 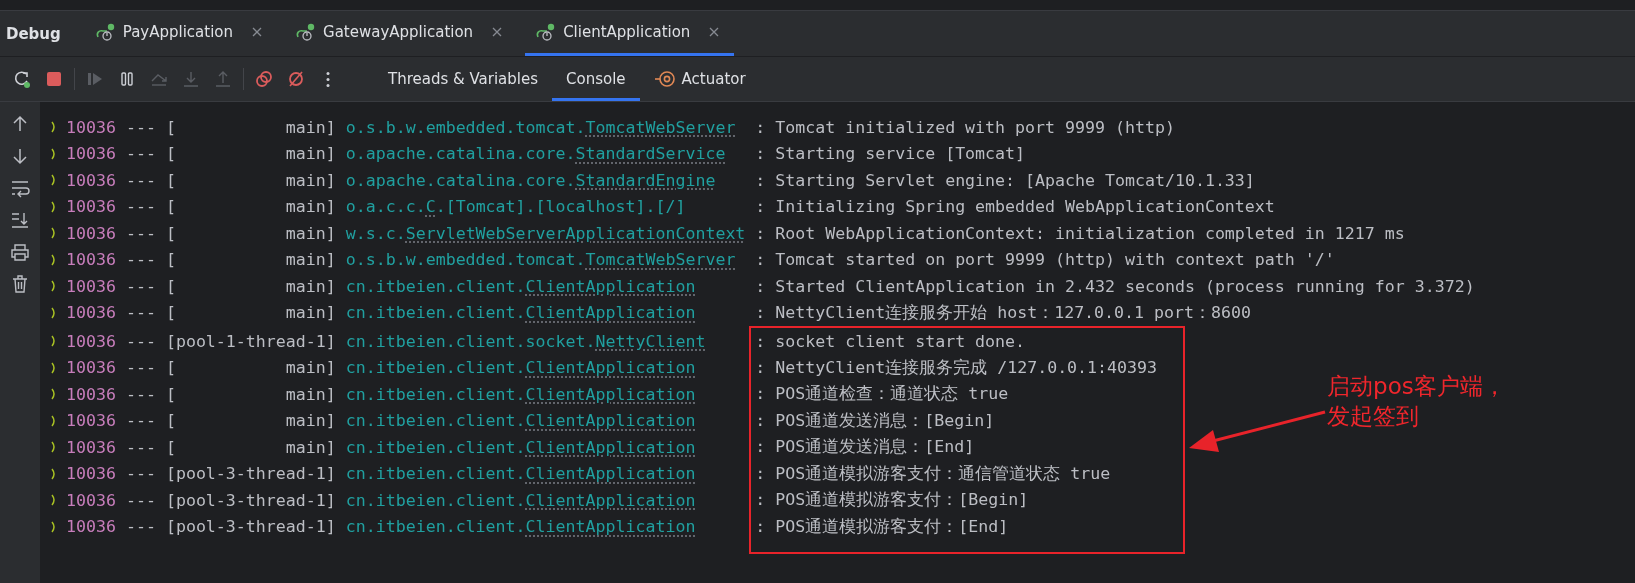 What do you see at coordinates (890, 341) in the screenshot?
I see `log-message: : socket client start done.` at bounding box center [890, 341].